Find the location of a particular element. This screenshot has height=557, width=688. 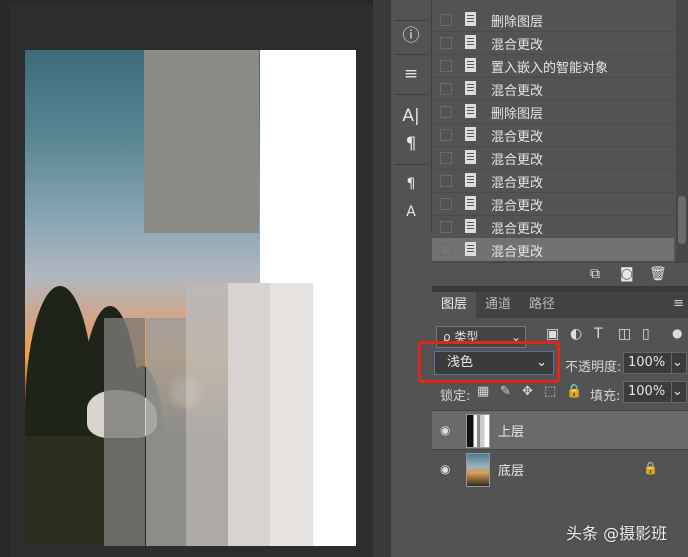

fill-dropdown: ⌄ is located at coordinates (679, 392).